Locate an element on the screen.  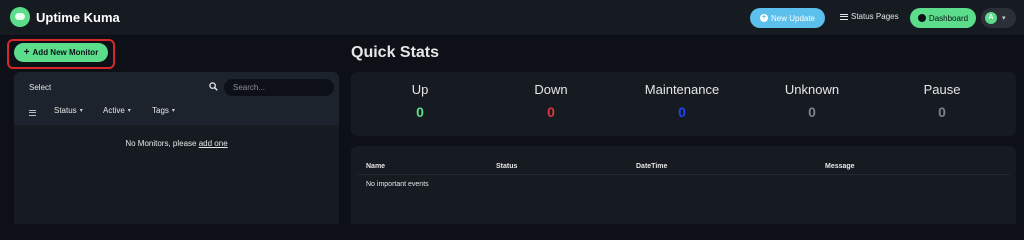
search-input is located at coordinates (279, 87).